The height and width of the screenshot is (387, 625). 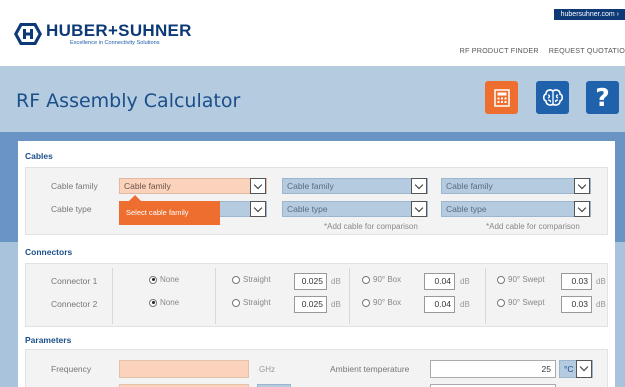 I want to click on ambient-temperature-input: 25, so click(x=493, y=369).